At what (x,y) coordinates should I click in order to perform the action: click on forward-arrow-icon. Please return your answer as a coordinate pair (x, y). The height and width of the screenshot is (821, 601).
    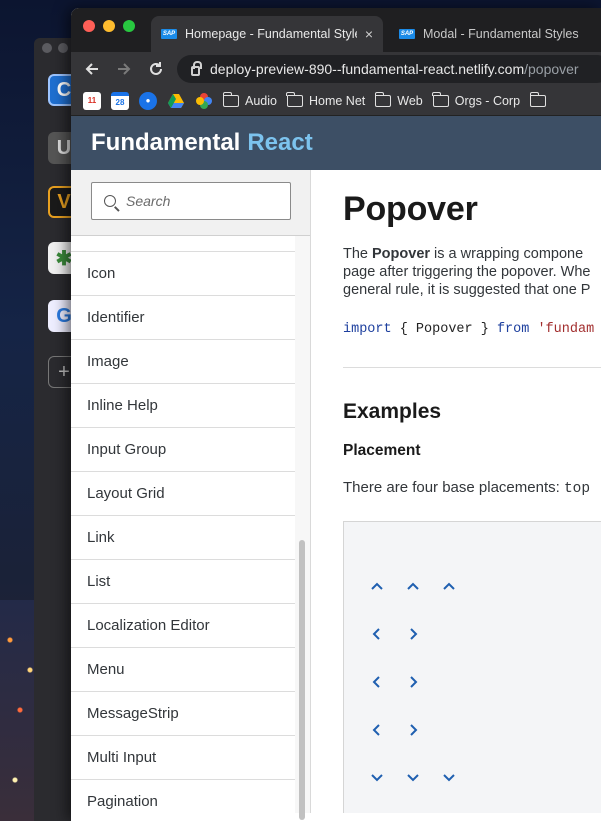
    Looking at the image, I should click on (124, 69).